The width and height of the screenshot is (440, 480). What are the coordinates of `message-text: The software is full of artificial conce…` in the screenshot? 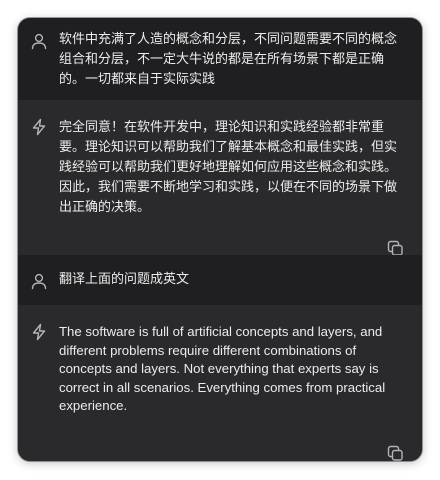 It's located at (222, 368).